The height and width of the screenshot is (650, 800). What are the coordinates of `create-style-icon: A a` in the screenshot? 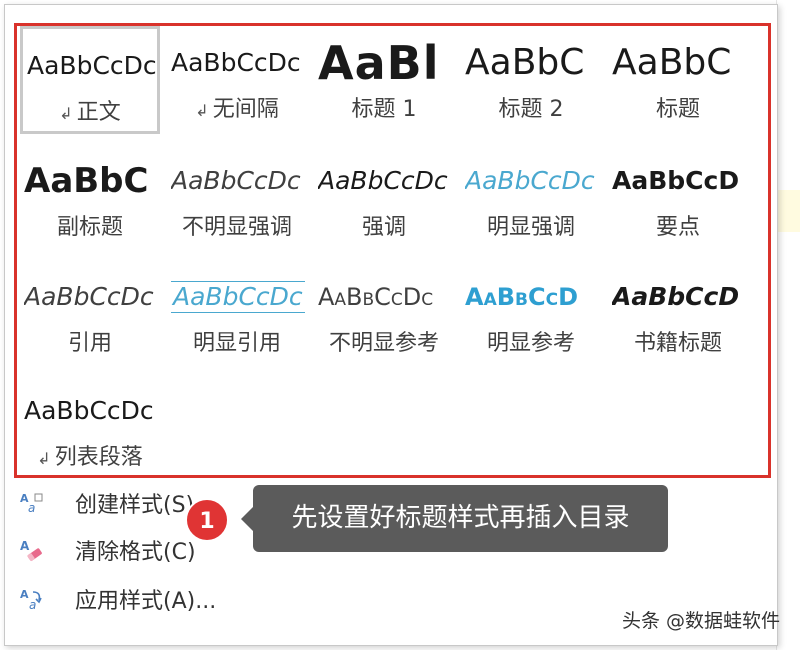 It's located at (32, 503).